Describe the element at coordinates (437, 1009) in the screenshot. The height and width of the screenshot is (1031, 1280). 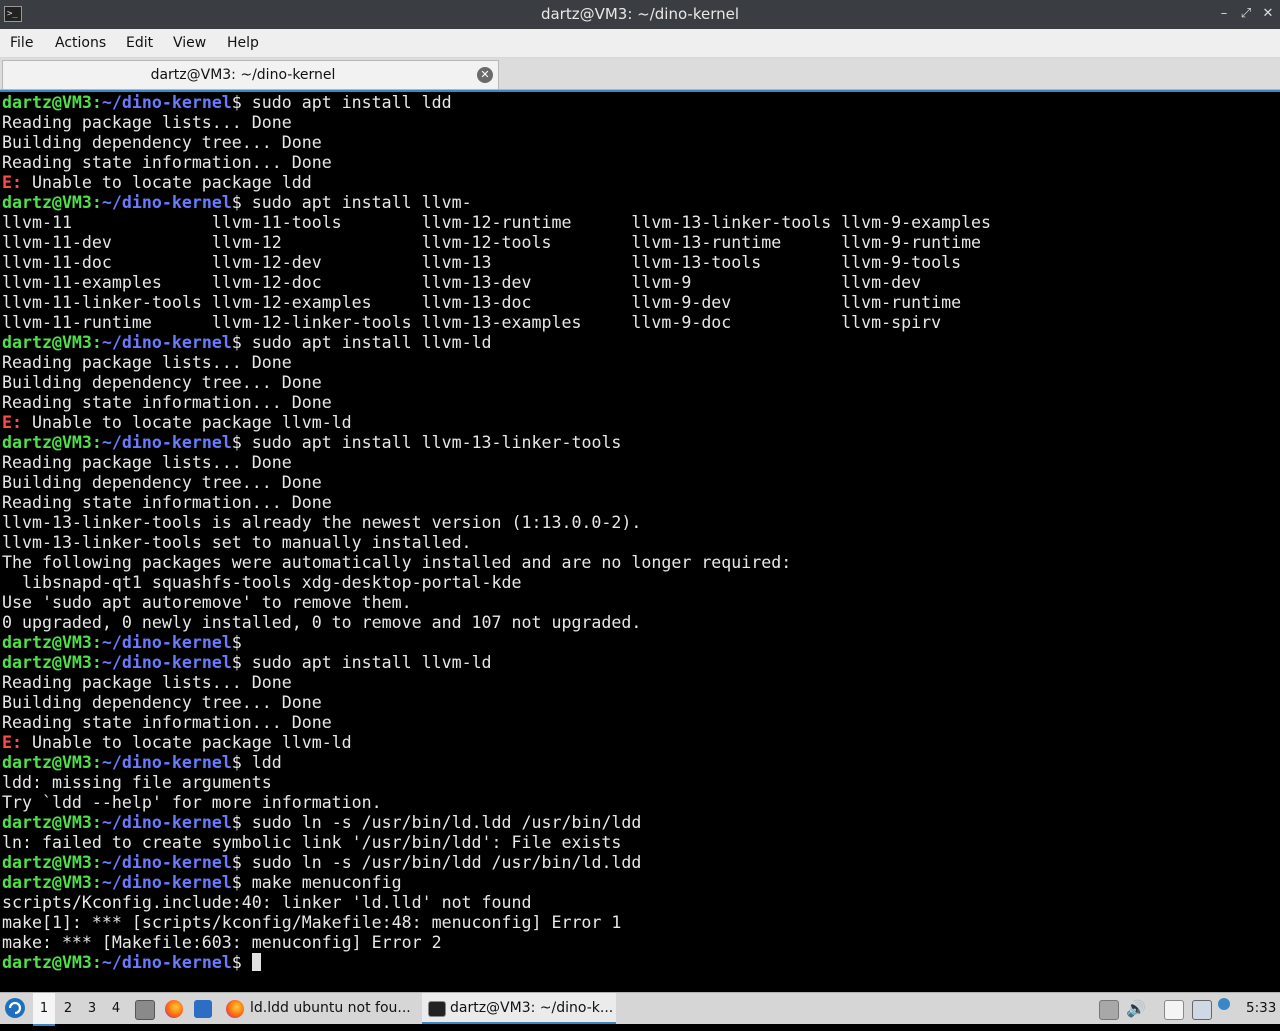
I see `terminal-task-icon` at that location.